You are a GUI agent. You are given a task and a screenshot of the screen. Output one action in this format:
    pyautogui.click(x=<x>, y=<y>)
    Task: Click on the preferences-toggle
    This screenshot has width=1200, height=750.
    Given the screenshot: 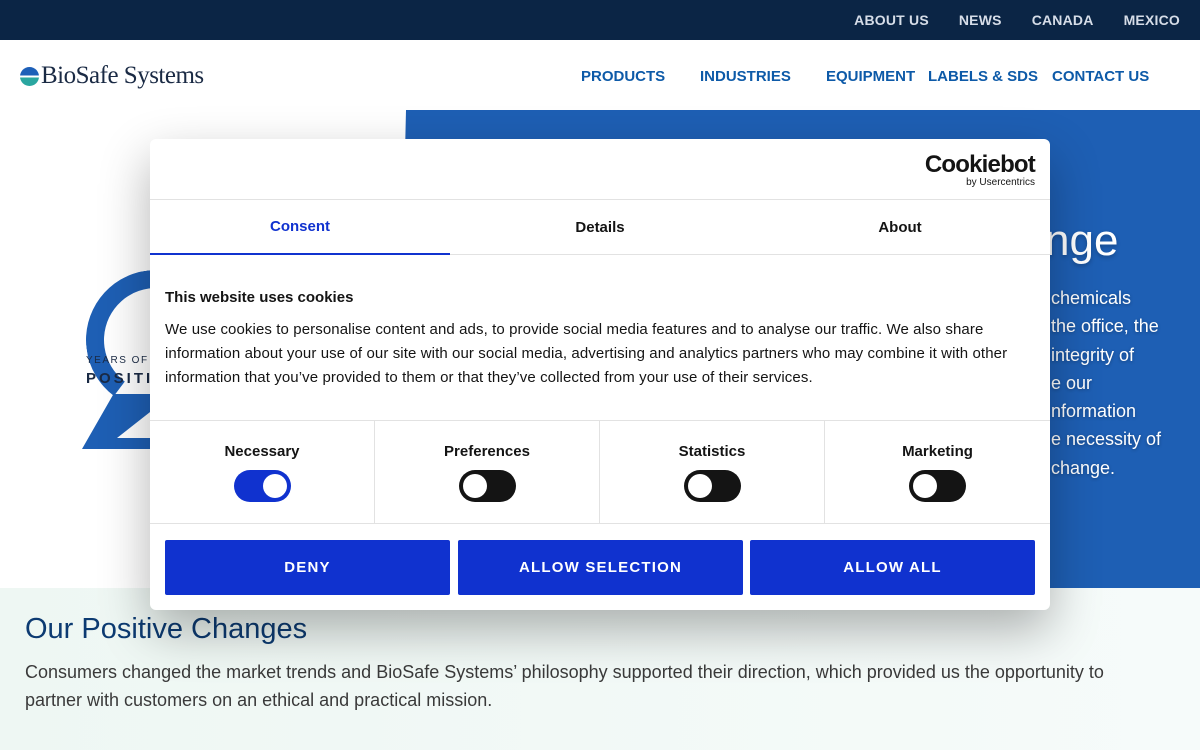 What is the action you would take?
    pyautogui.click(x=487, y=486)
    